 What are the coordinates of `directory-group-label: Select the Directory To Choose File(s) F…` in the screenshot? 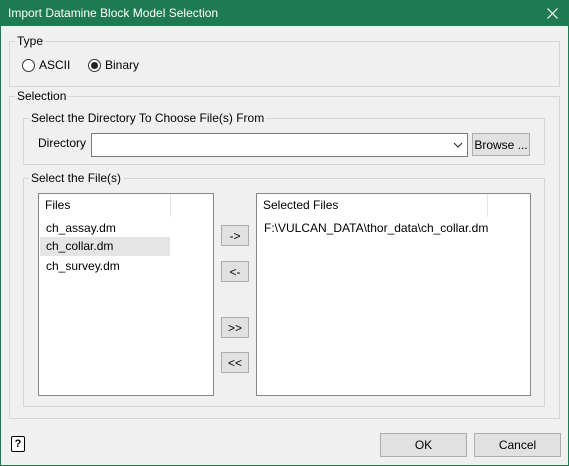 It's located at (148, 118).